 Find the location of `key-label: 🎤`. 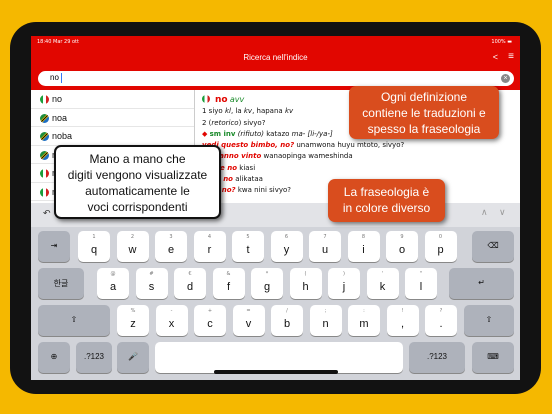

key-label: 🎤 is located at coordinates (133, 356).